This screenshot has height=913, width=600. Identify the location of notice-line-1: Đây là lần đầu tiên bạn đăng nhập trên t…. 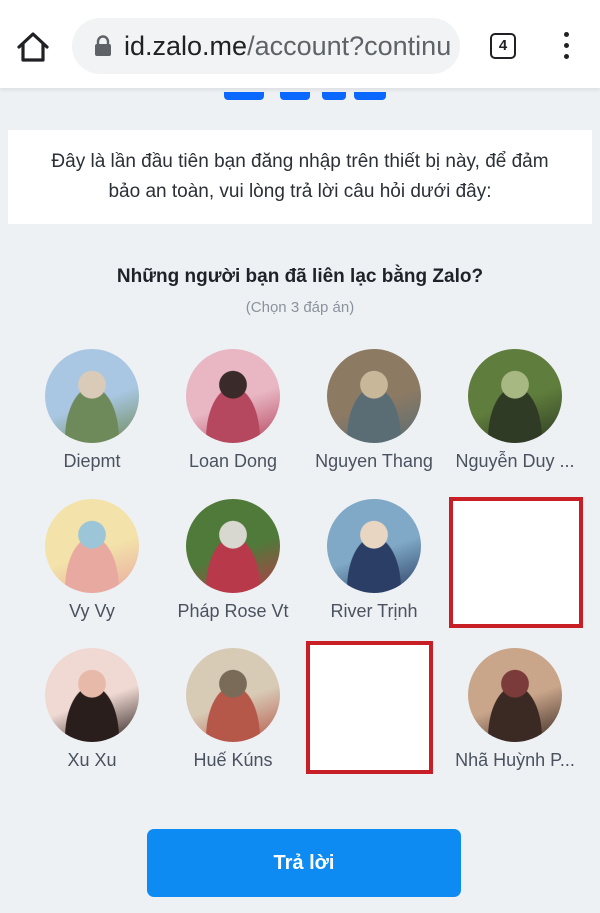
(300, 161).